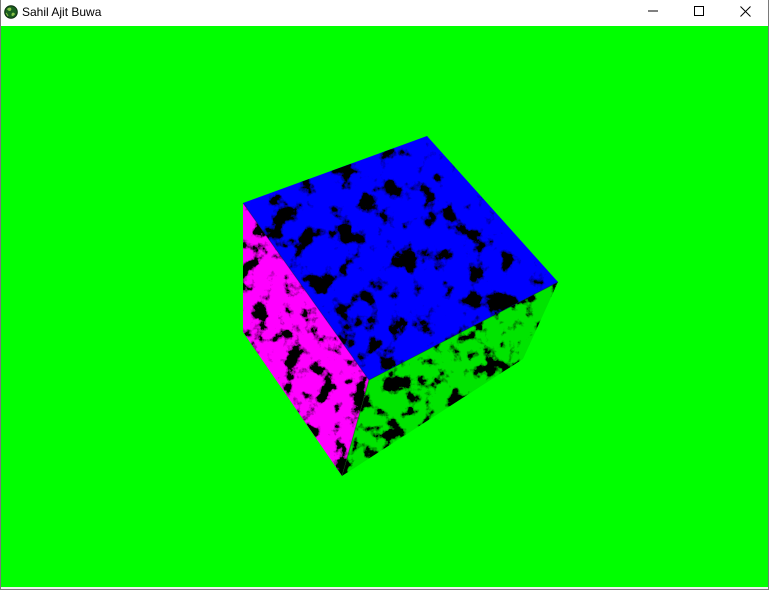 Image resolution: width=769 pixels, height=590 pixels. Describe the element at coordinates (384, 588) in the screenshot. I see `window-bottom-border` at that location.